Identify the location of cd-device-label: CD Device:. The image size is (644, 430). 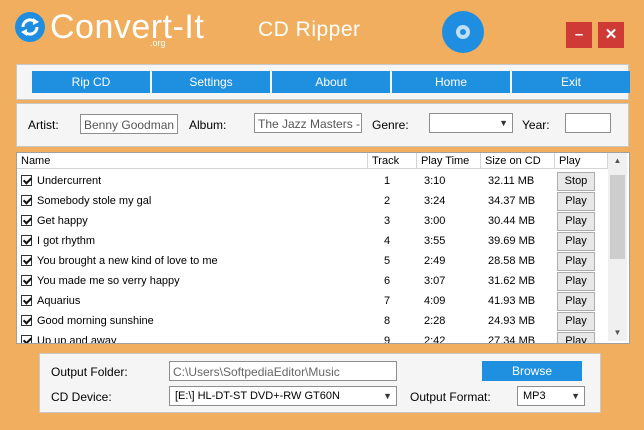
(81, 397).